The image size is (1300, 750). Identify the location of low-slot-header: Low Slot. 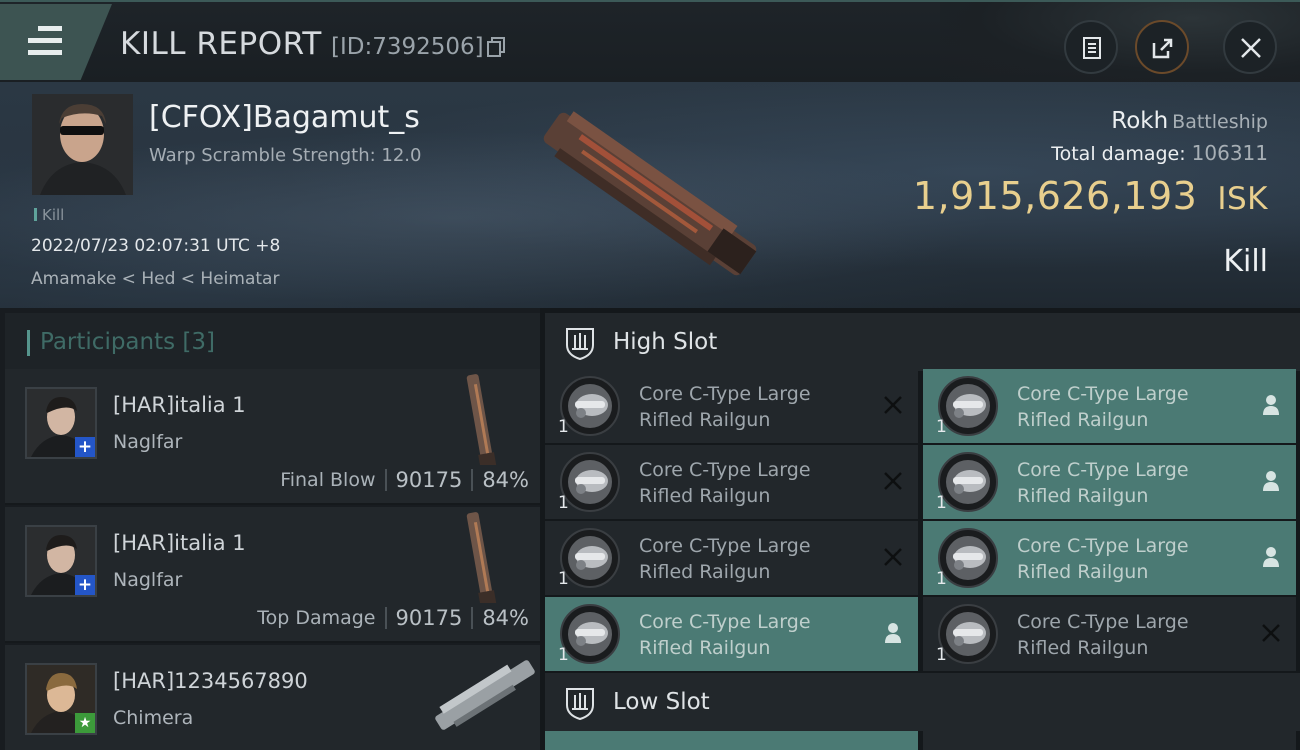
(922, 702).